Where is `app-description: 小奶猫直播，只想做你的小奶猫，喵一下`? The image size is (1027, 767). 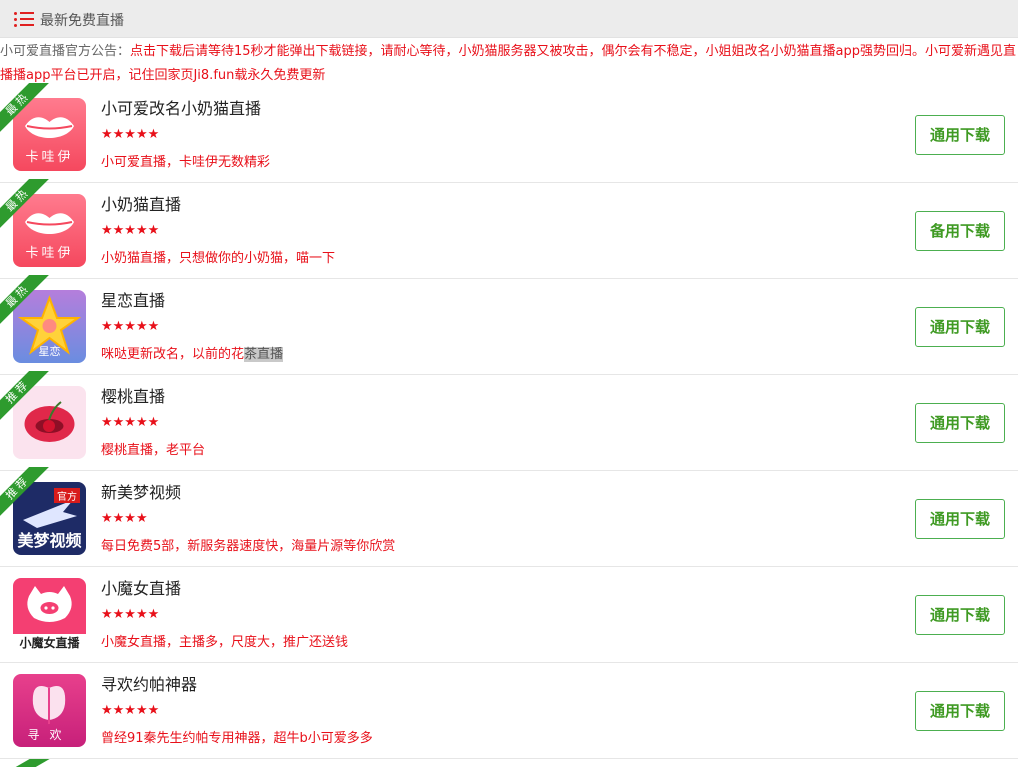 app-description: 小奶猫直播，只想做你的小奶猫，喵一下 is located at coordinates (218, 258).